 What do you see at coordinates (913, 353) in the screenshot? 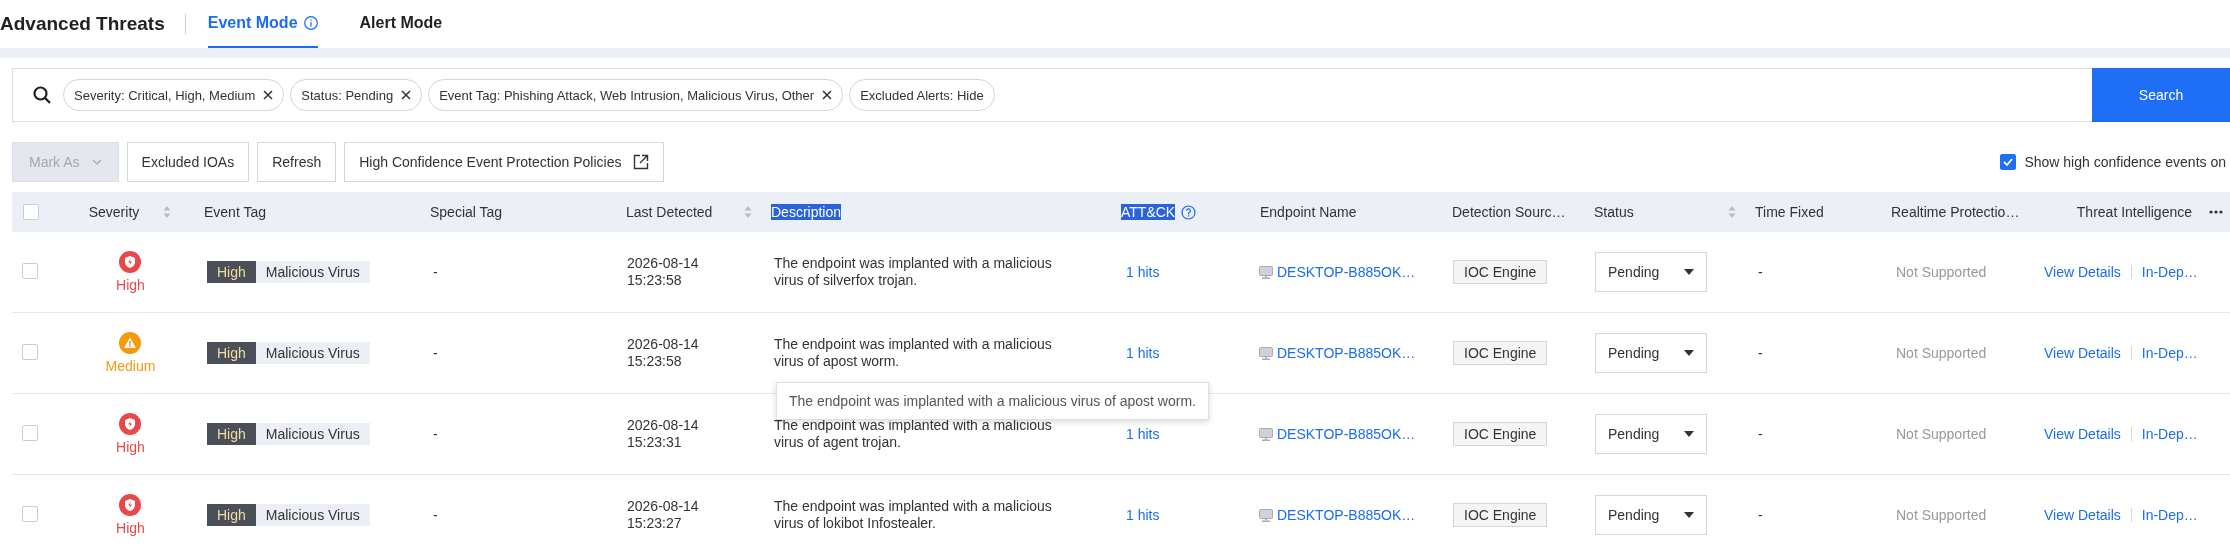
I see `description: The endpoint was implanted with a malicious virus of apost worm.` at bounding box center [913, 353].